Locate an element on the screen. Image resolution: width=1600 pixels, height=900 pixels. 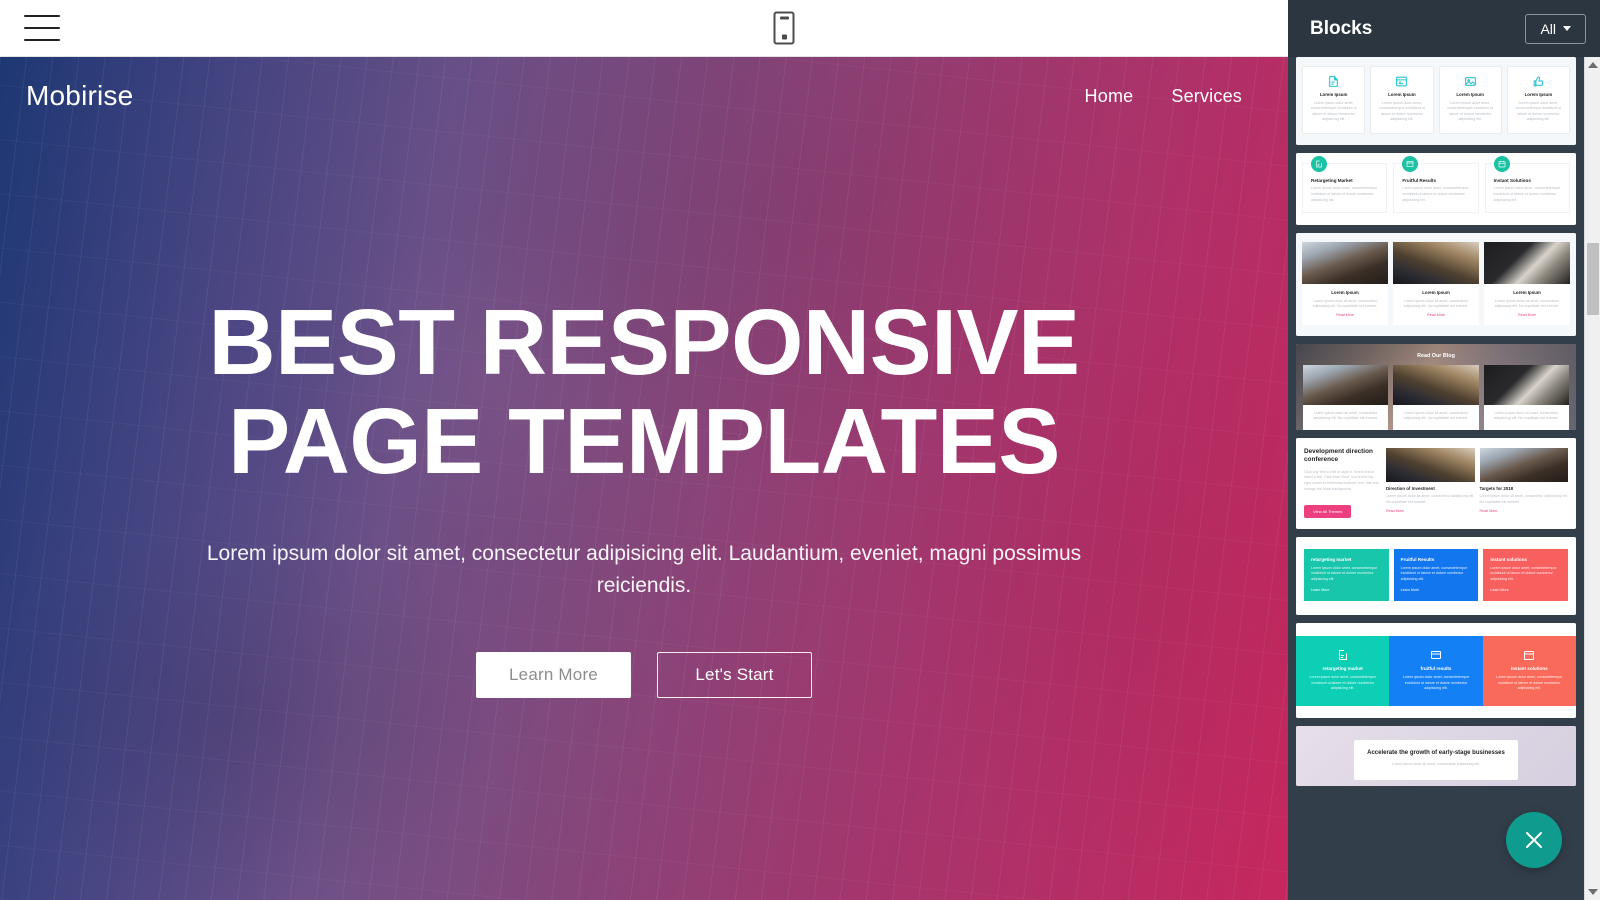
nav-item-home: Home is located at coordinates (1109, 96).